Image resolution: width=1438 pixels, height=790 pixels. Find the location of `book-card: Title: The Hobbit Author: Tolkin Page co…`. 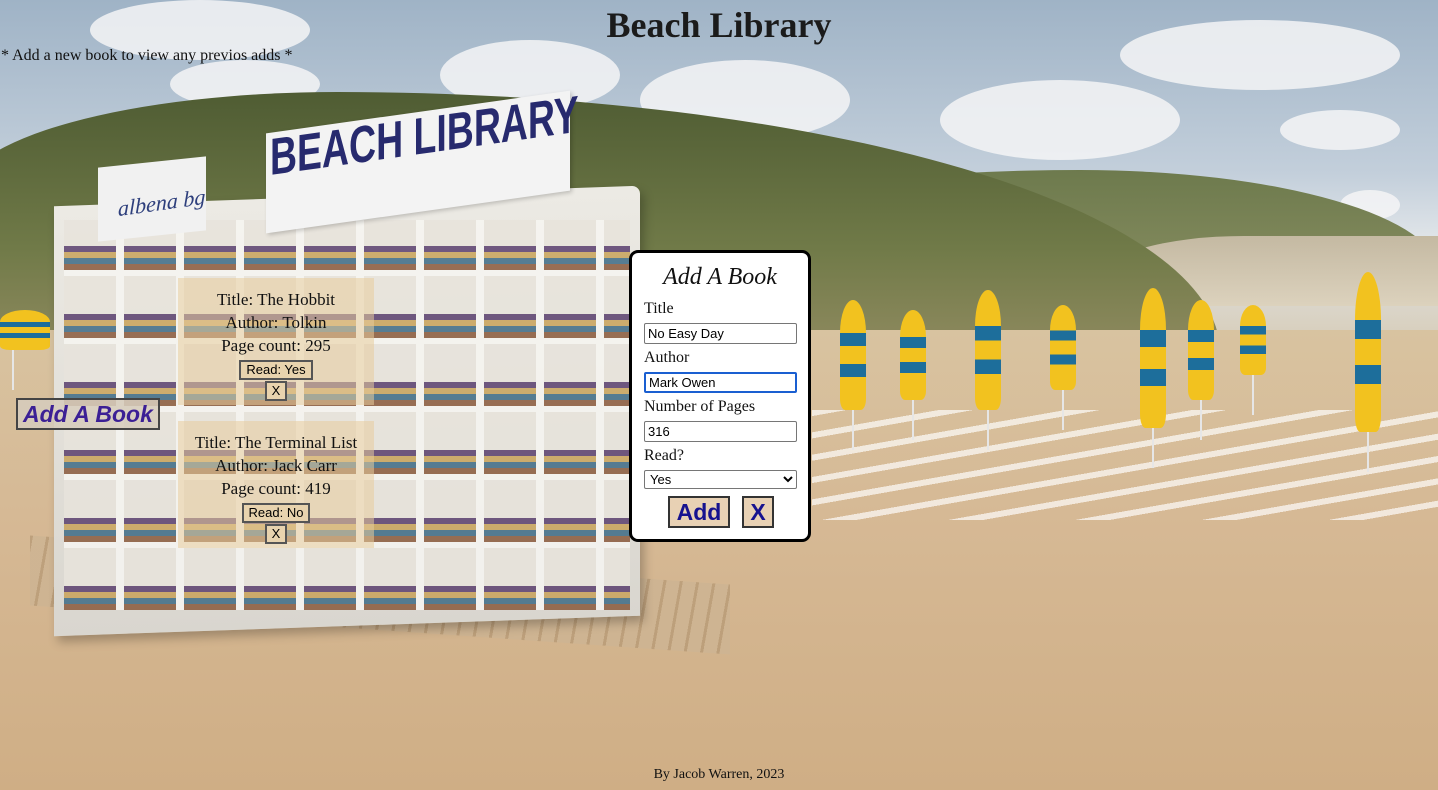

book-card: Title: The Hobbit Author: Tolkin Page co… is located at coordinates (276, 341).